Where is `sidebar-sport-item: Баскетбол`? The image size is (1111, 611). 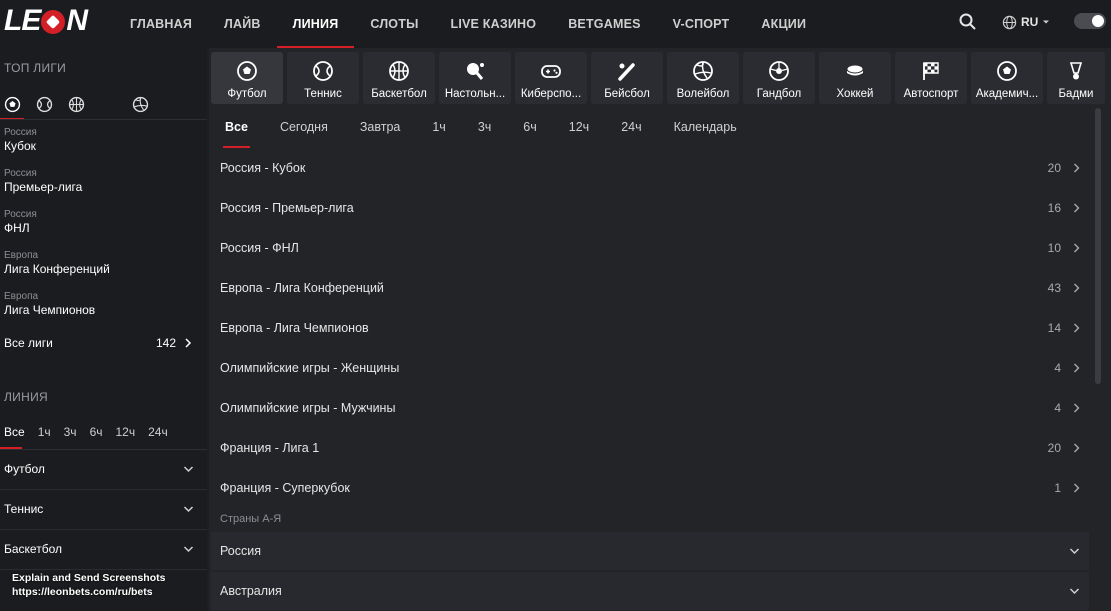
sidebar-sport-item: Баскетбол is located at coordinates (99, 549).